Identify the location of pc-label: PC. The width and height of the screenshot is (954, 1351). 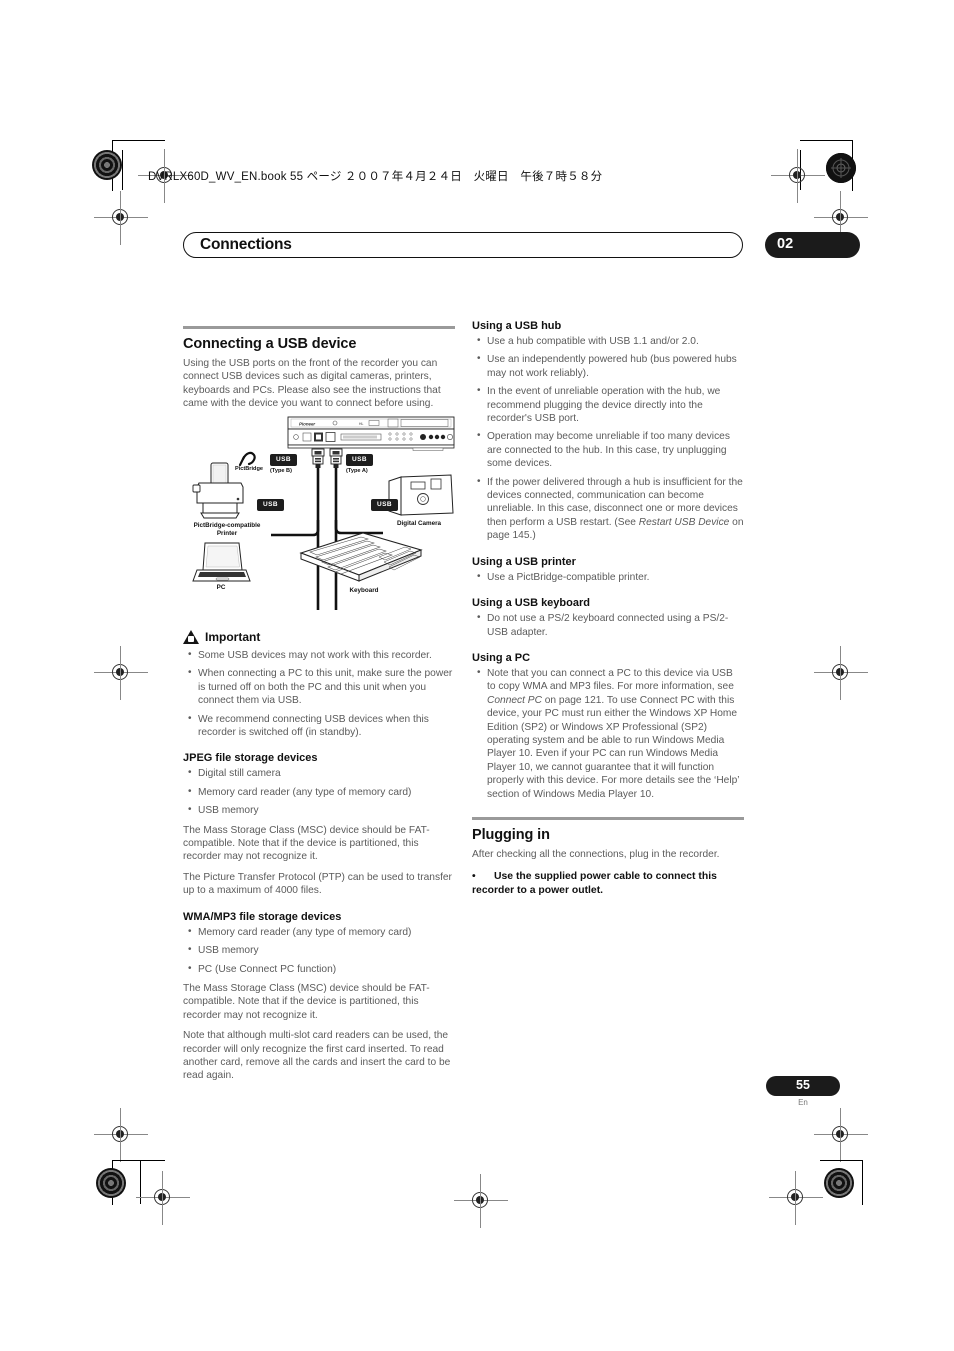
(221, 587).